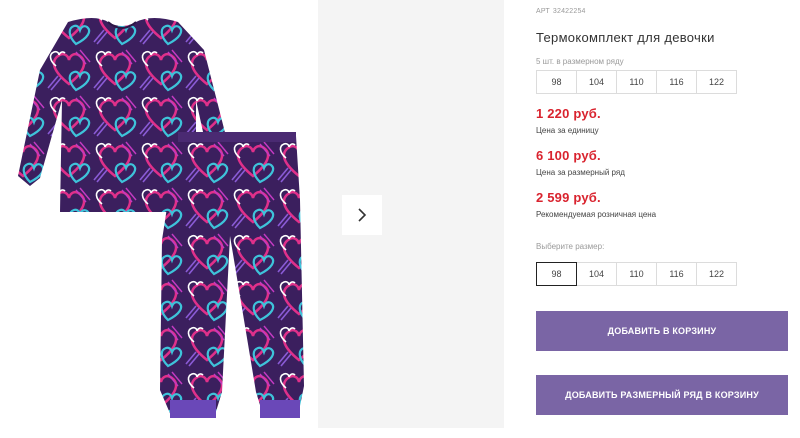  What do you see at coordinates (567, 130) in the screenshot?
I see `unit-price-note: Цена за единицу` at bounding box center [567, 130].